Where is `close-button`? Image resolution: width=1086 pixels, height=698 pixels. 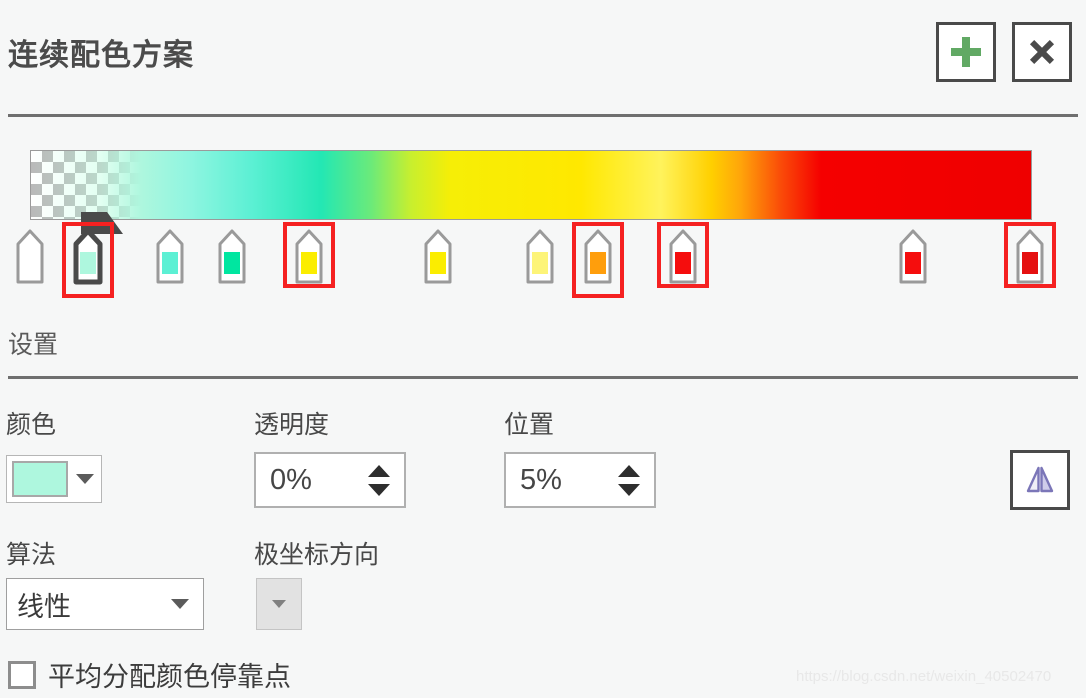 close-button is located at coordinates (1042, 52).